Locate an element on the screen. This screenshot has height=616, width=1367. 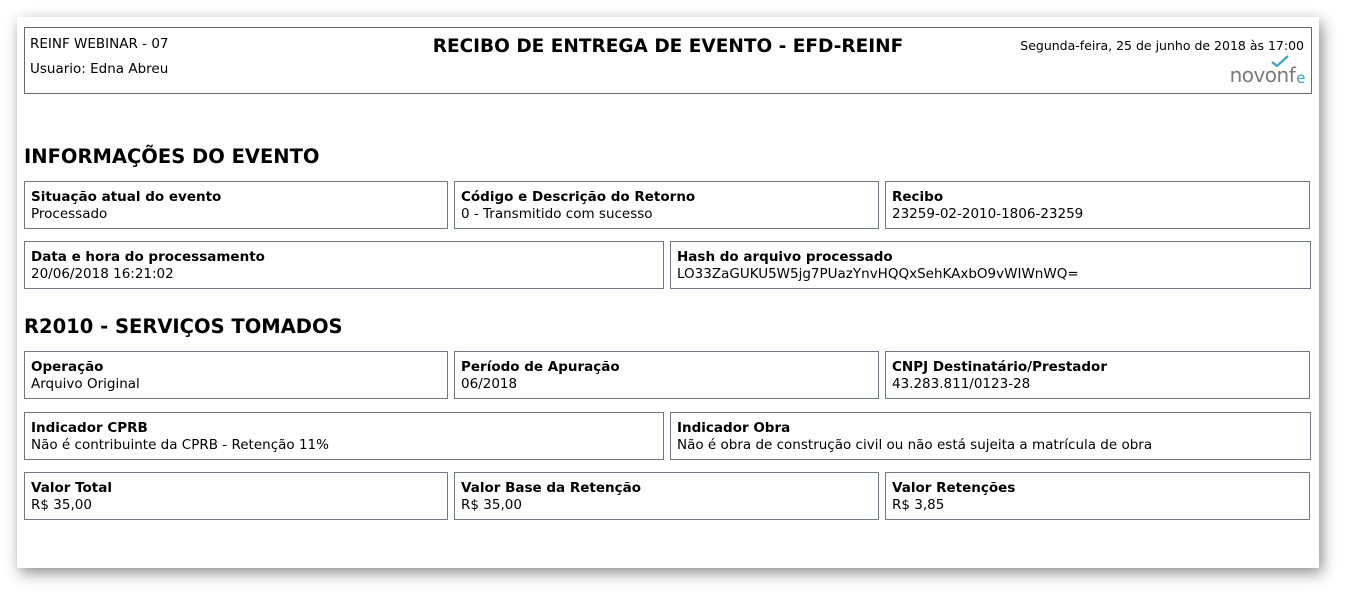
field-label: Valor Retenções is located at coordinates (954, 488).